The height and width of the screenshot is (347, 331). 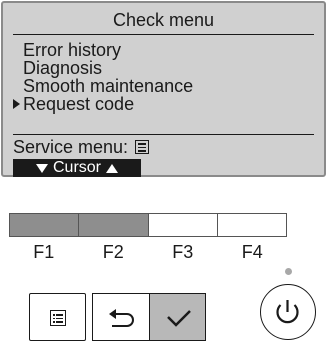 I want to click on selection-arrow-icon, so click(x=16, y=104).